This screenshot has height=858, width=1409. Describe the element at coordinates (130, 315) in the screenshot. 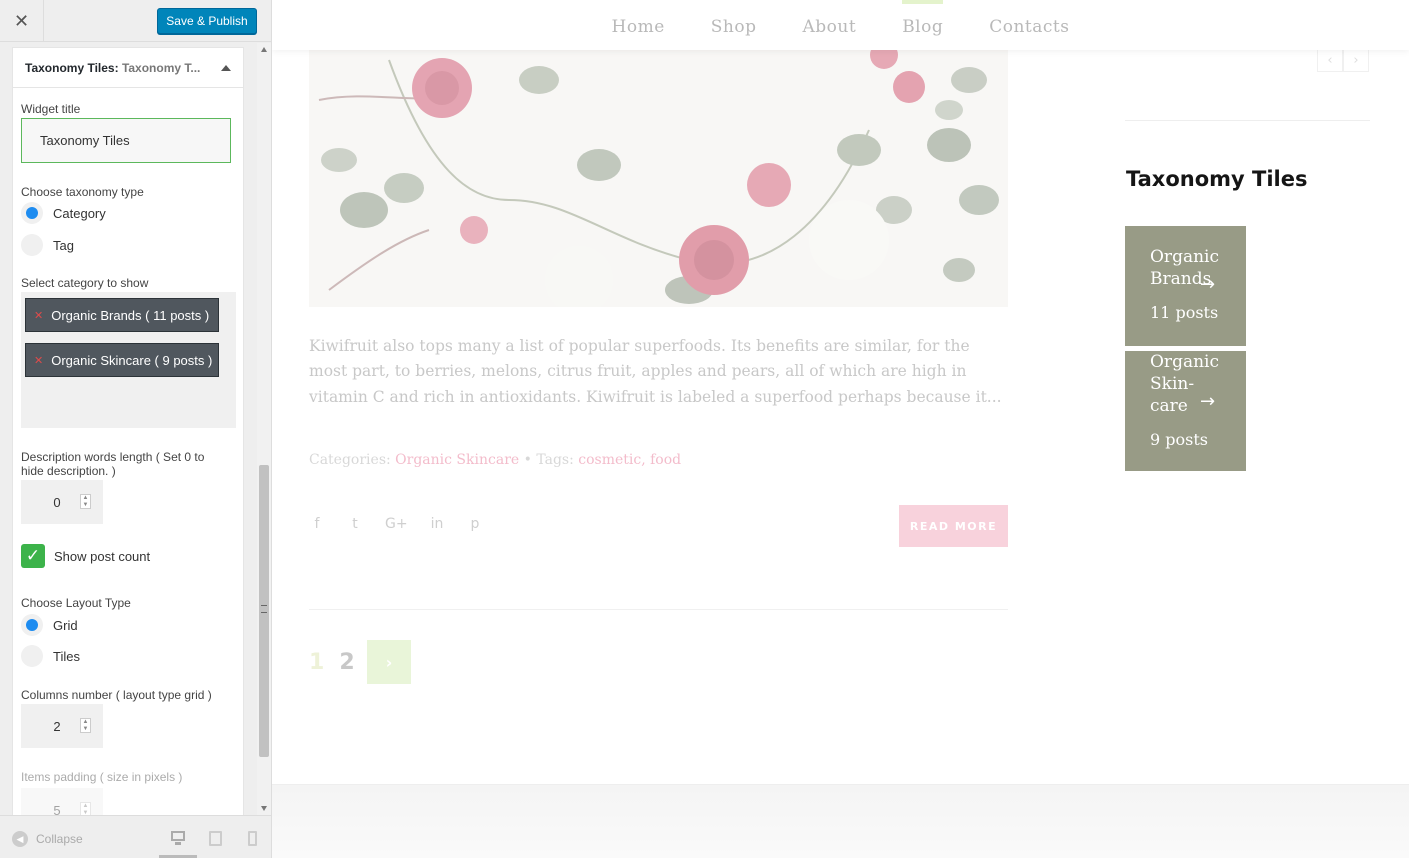

I see `category-chip-label: Organic Brands ( 11 posts )` at that location.